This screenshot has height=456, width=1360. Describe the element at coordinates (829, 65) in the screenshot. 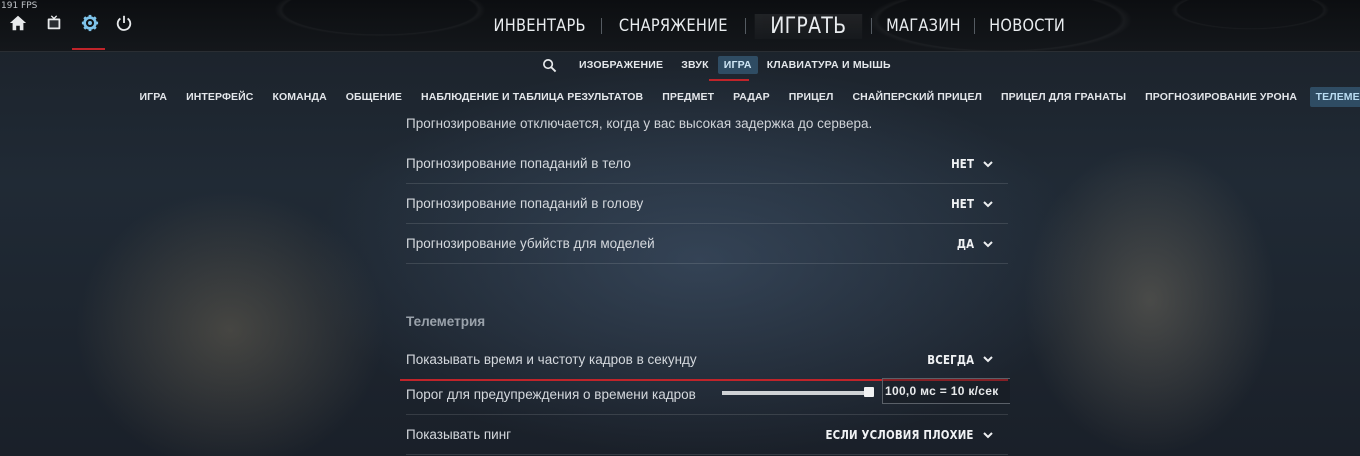

I see `tab-keyboard-mouse: КЛАВИАТУРА И МЫШЬ` at that location.